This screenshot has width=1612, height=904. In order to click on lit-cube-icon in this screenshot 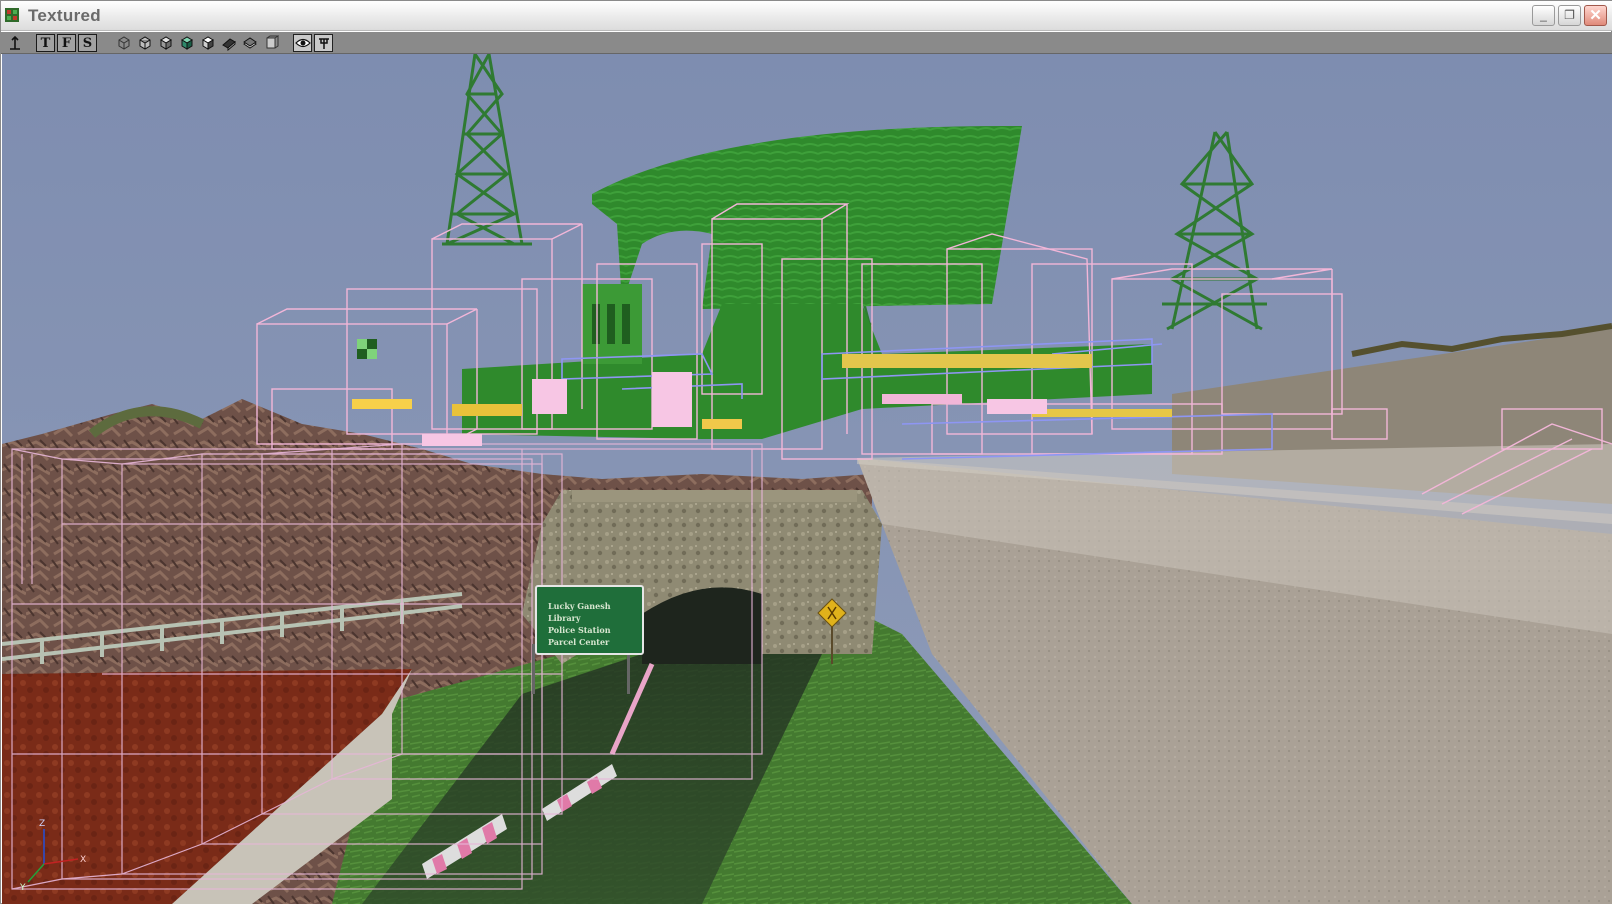, I will do `click(207, 43)`.